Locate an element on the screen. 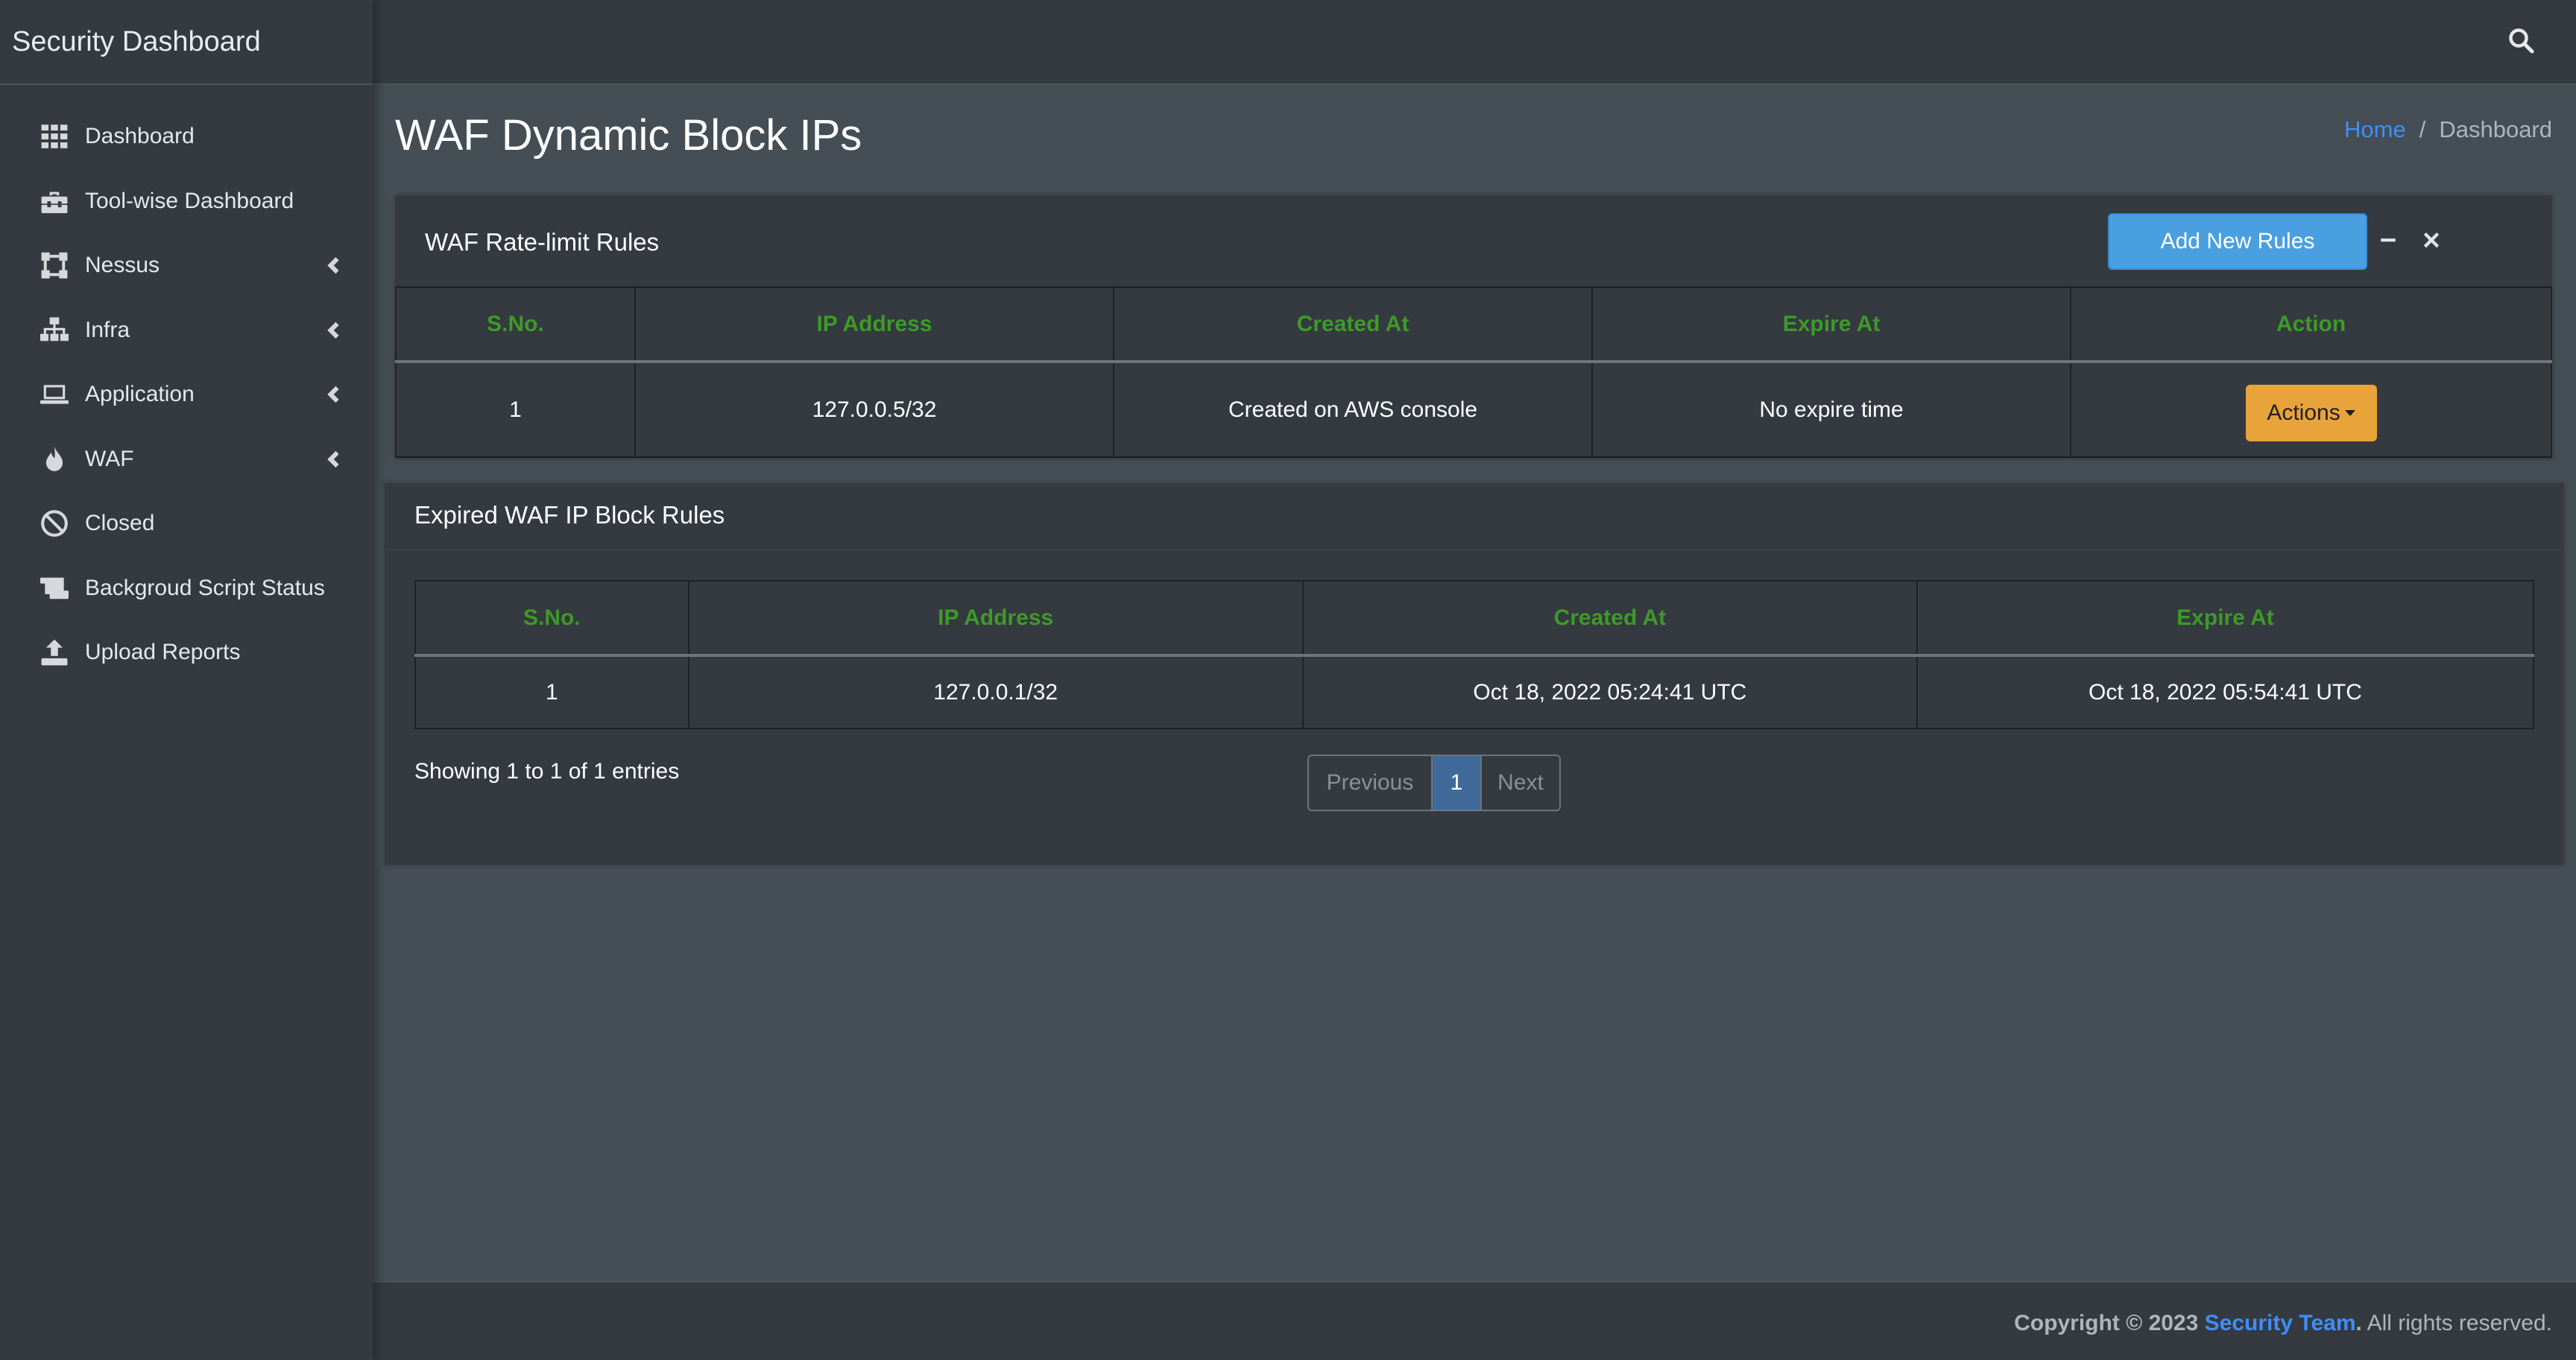 This screenshot has height=1360, width=2576. card-title: WAF Rate-limit Rules is located at coordinates (542, 242).